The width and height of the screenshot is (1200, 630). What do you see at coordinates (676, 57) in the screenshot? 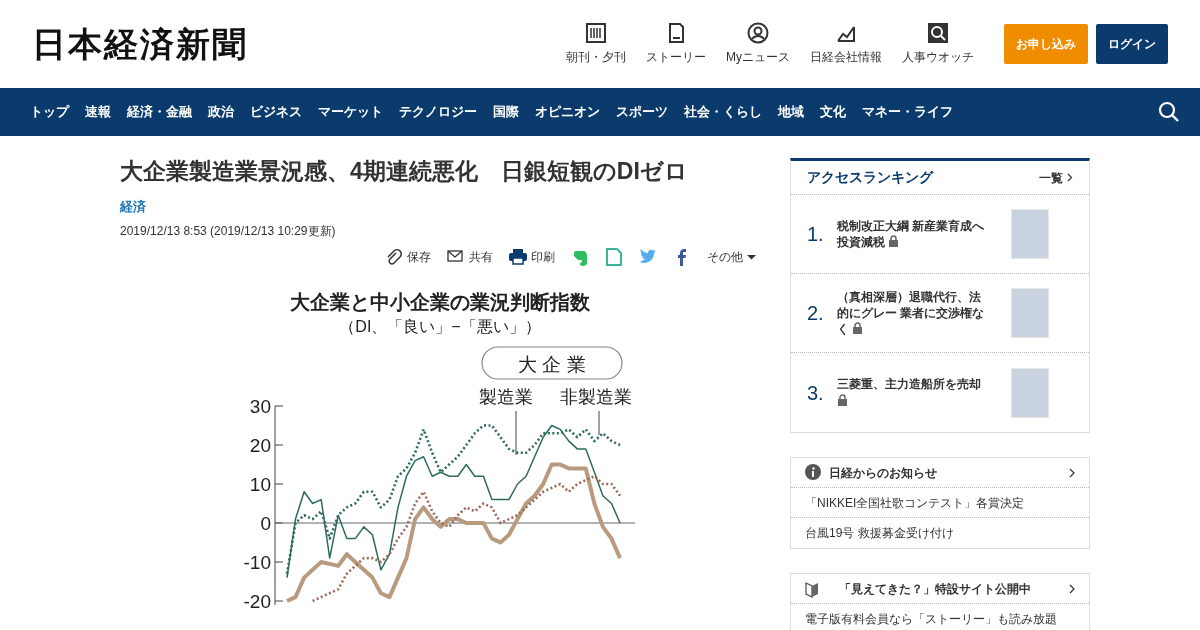
I see `header-link: ストーリー` at bounding box center [676, 57].